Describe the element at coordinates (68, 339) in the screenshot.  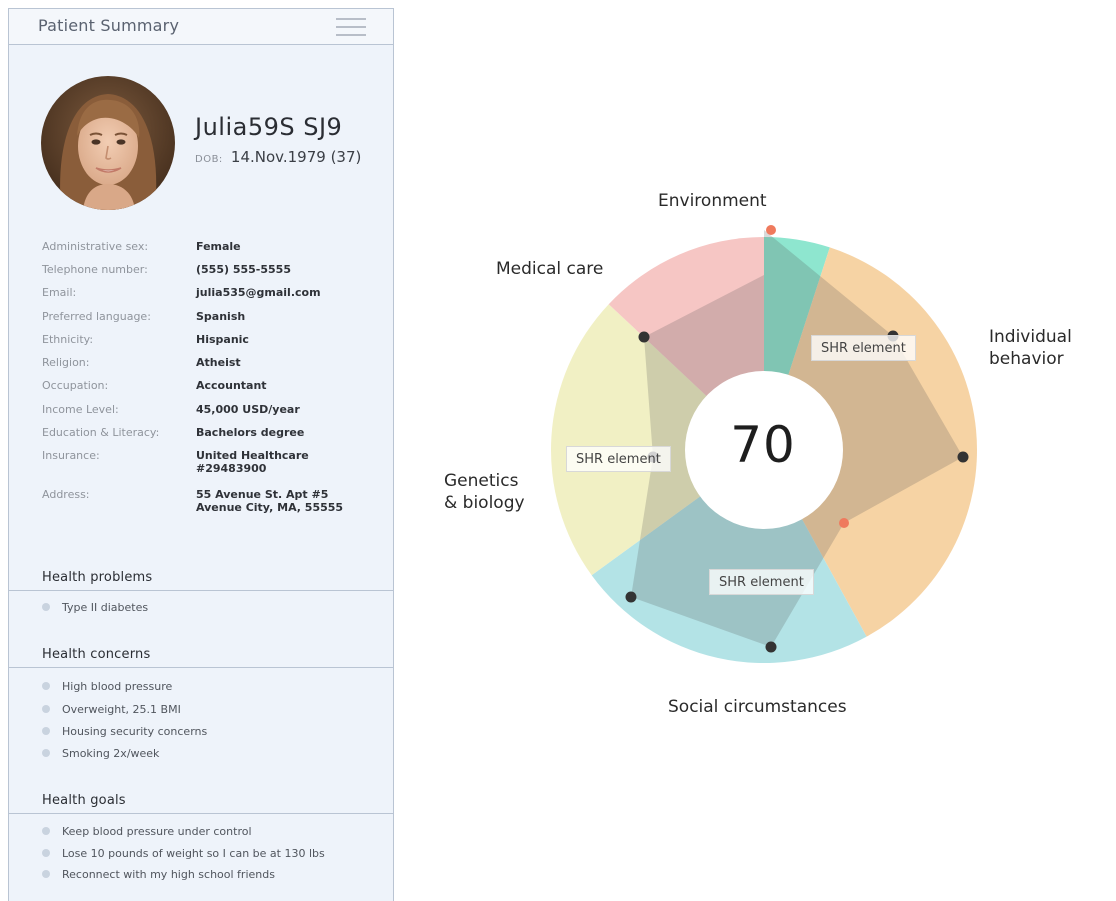
I see `detail-label: Ethnicity:` at that location.